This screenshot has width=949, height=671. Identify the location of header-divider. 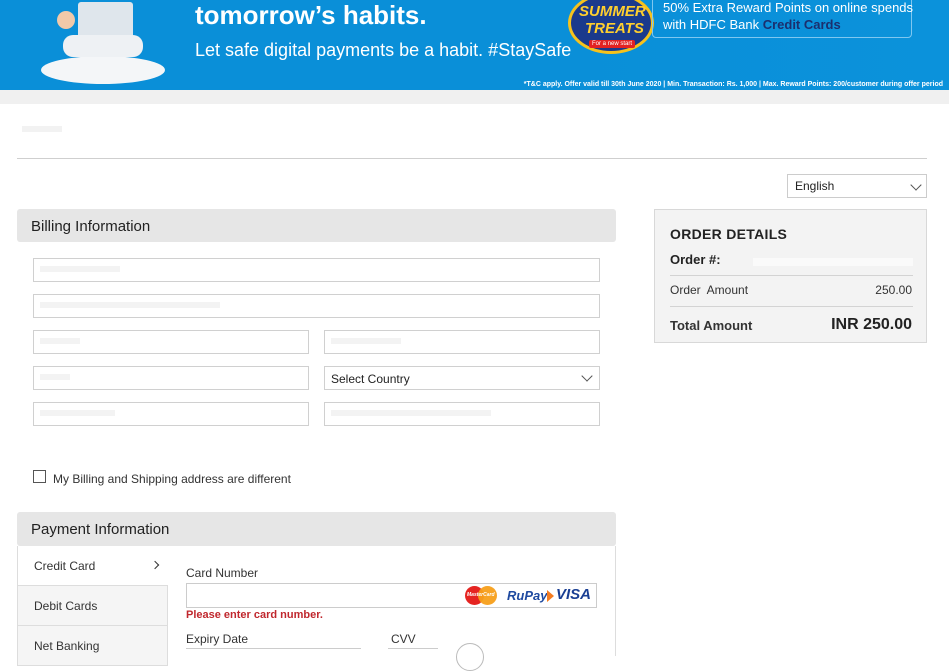
(472, 158).